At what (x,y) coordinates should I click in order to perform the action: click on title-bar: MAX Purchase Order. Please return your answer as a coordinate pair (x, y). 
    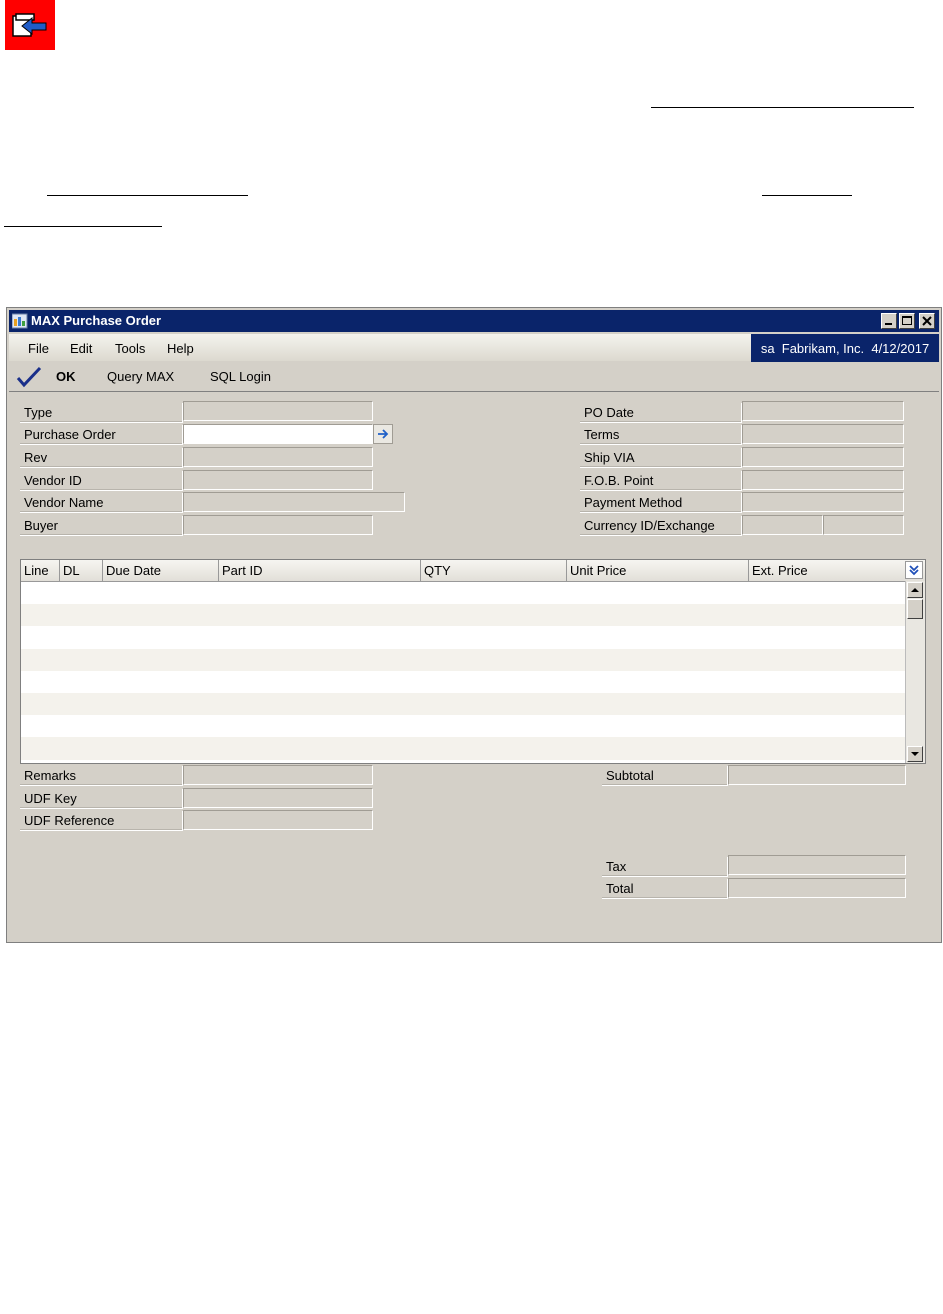
    Looking at the image, I should click on (474, 321).